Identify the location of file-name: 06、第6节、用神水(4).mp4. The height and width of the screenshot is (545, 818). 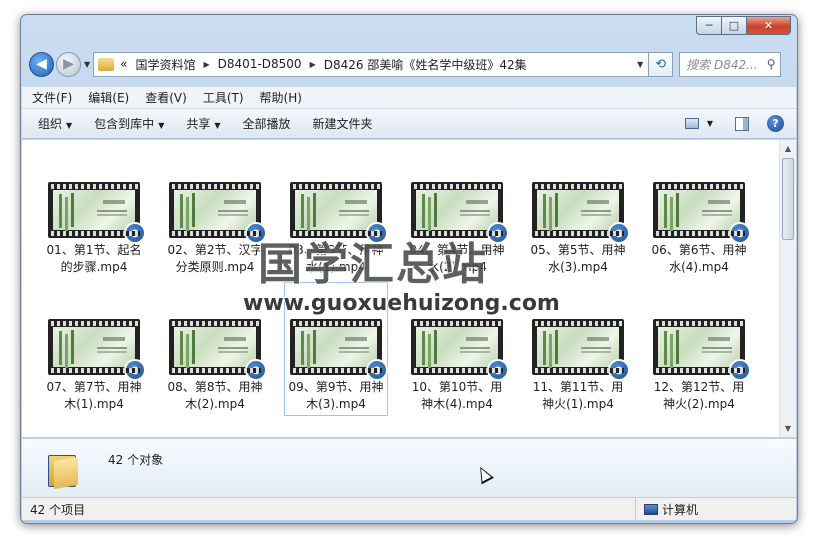
(699, 258).